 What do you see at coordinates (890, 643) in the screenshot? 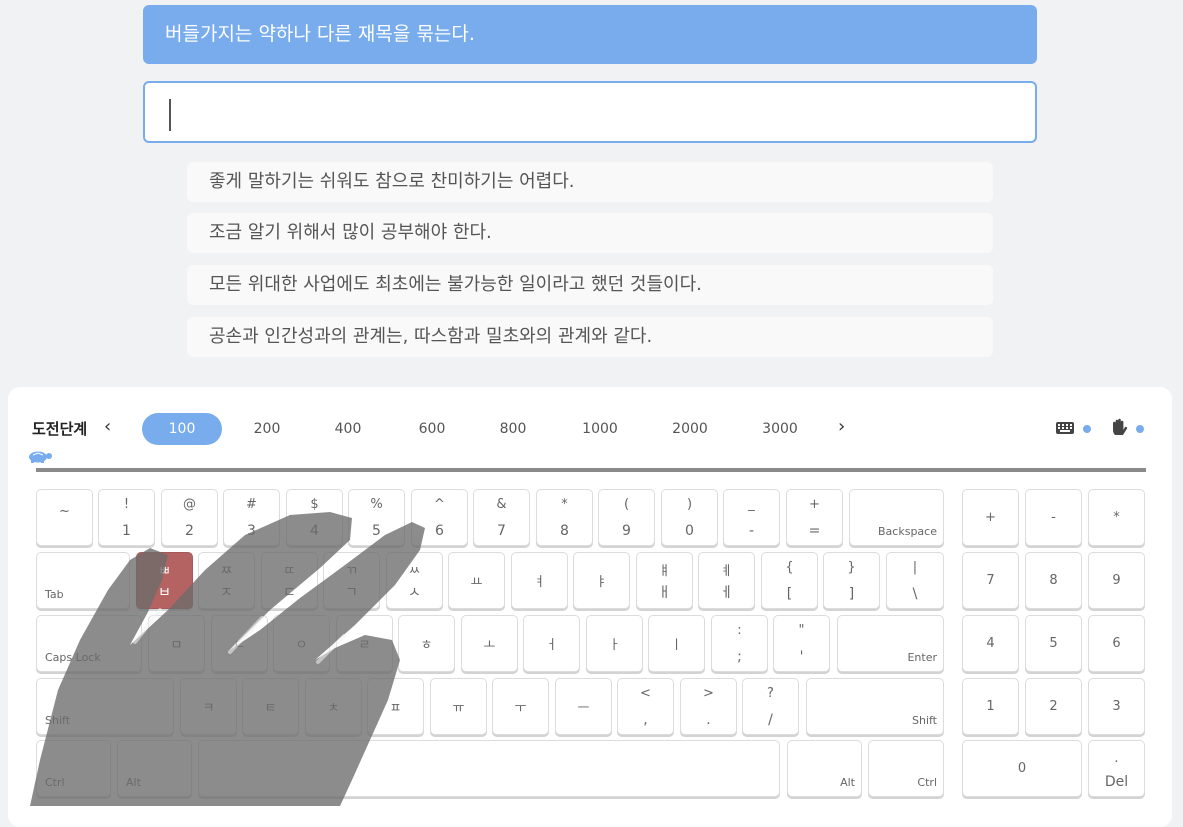
I see `key-enter: Enter` at bounding box center [890, 643].